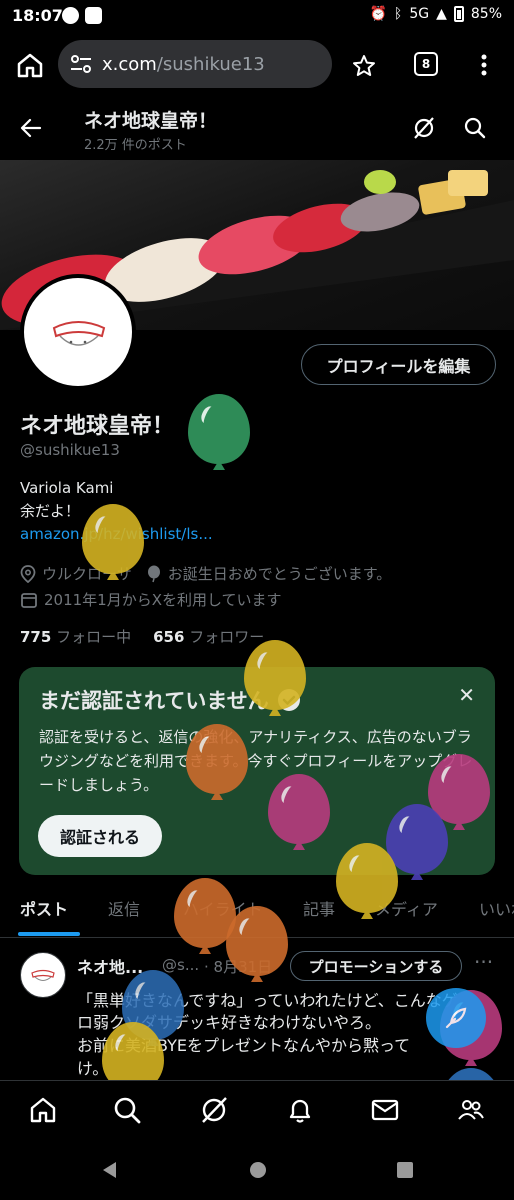 This screenshot has height=1200, width=514. Describe the element at coordinates (210, 64) in the screenshot. I see `url-path: /sushikue13` at that location.